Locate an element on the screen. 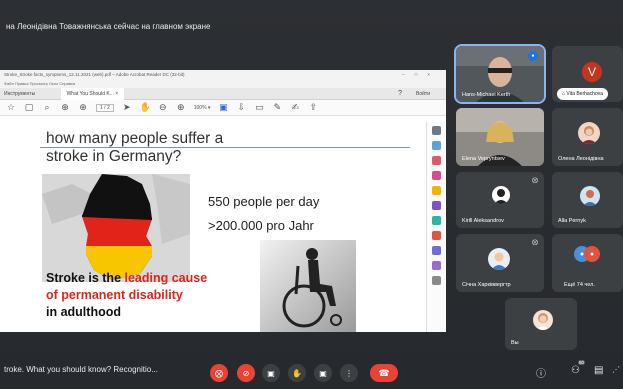  participant-name: Вы is located at coordinates (515, 343).